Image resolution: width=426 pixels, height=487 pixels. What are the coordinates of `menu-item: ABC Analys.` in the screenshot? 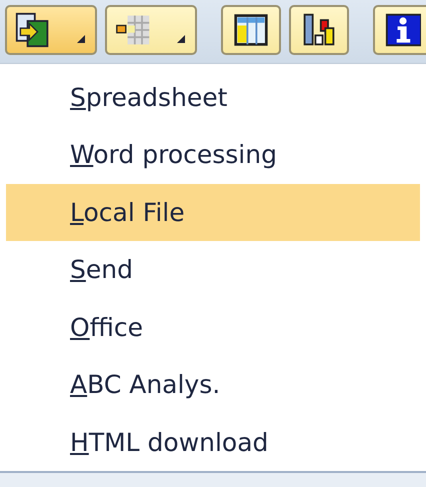 It's located at (213, 385).